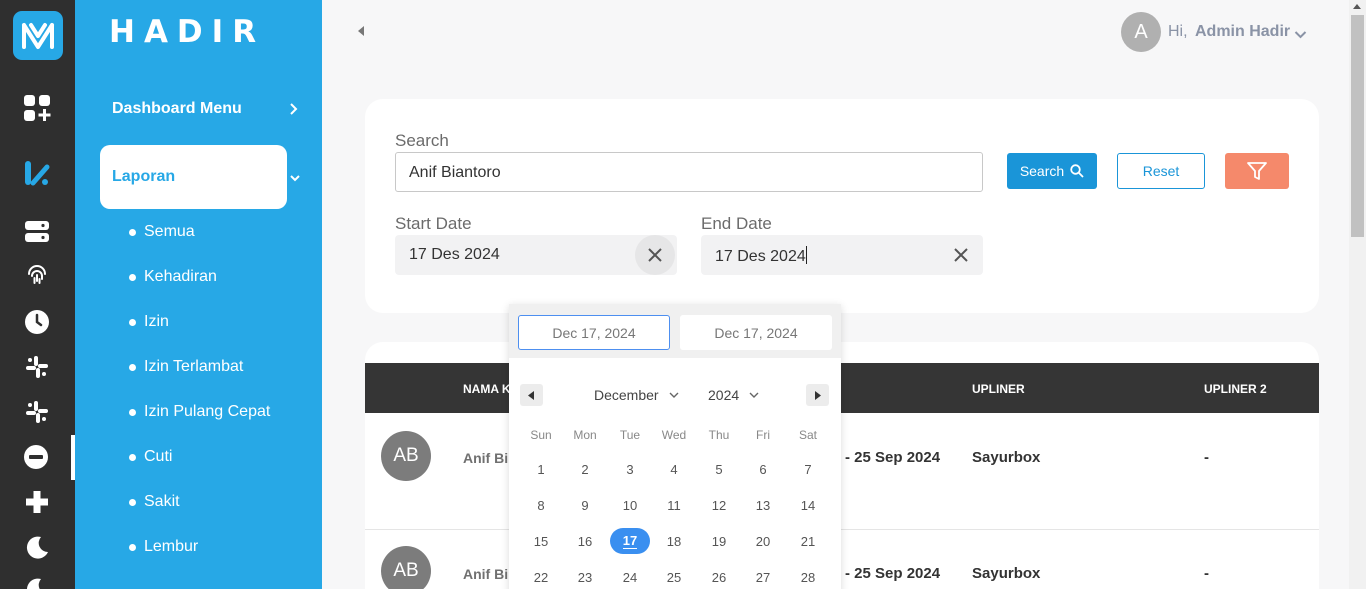  What do you see at coordinates (1257, 171) in the screenshot?
I see `filter-button` at bounding box center [1257, 171].